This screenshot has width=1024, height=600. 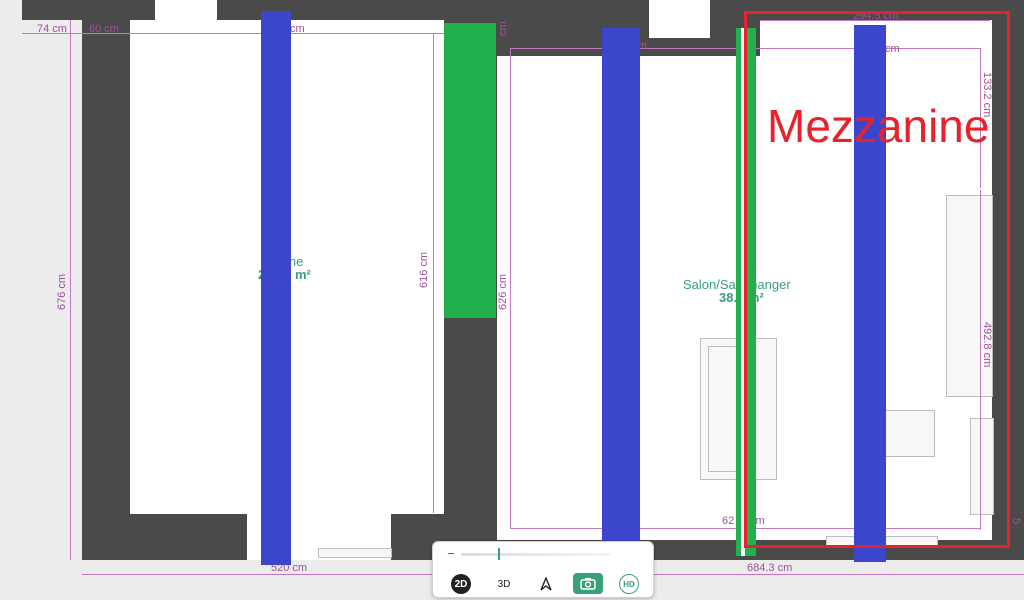 I want to click on blue-marker-center, so click(x=621, y=296).